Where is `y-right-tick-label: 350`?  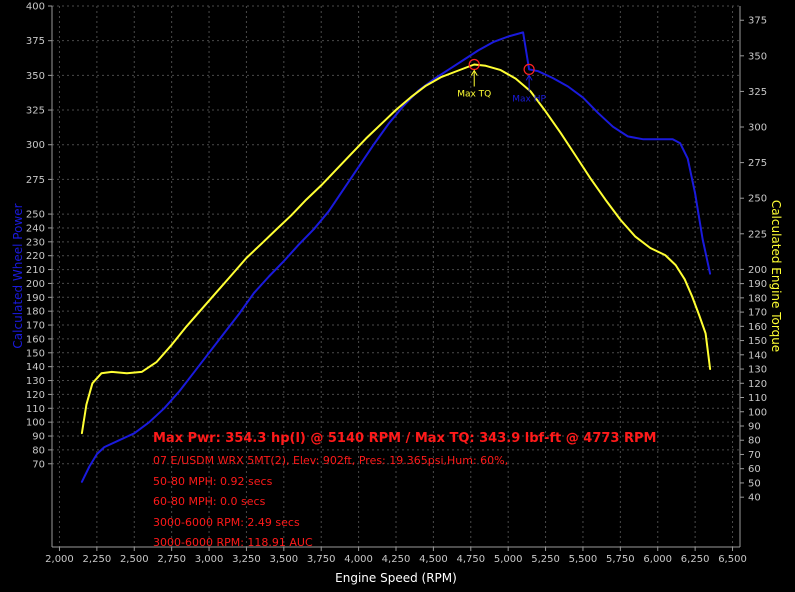 y-right-tick-label: 350 is located at coordinates (757, 56).